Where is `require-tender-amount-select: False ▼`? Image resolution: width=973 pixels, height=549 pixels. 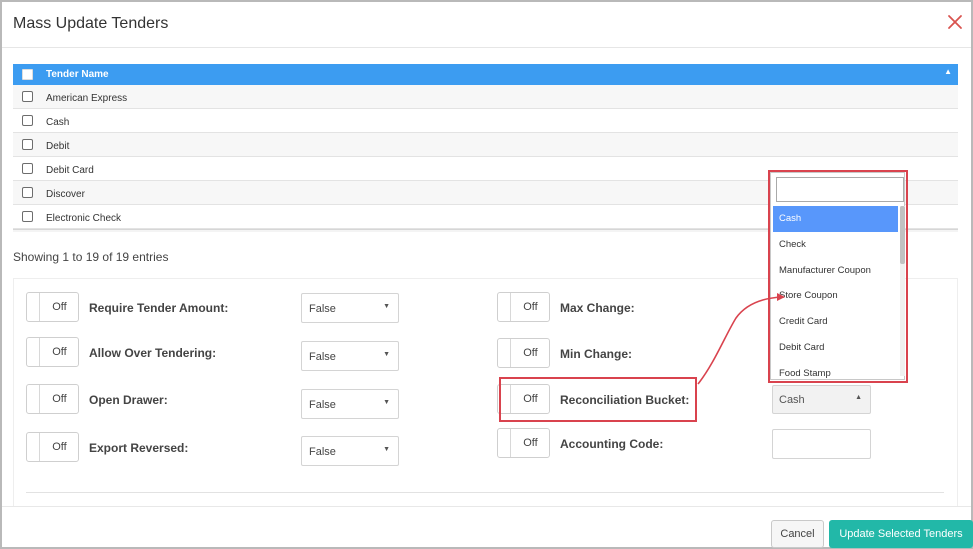
require-tender-amount-select: False ▼ is located at coordinates (350, 308).